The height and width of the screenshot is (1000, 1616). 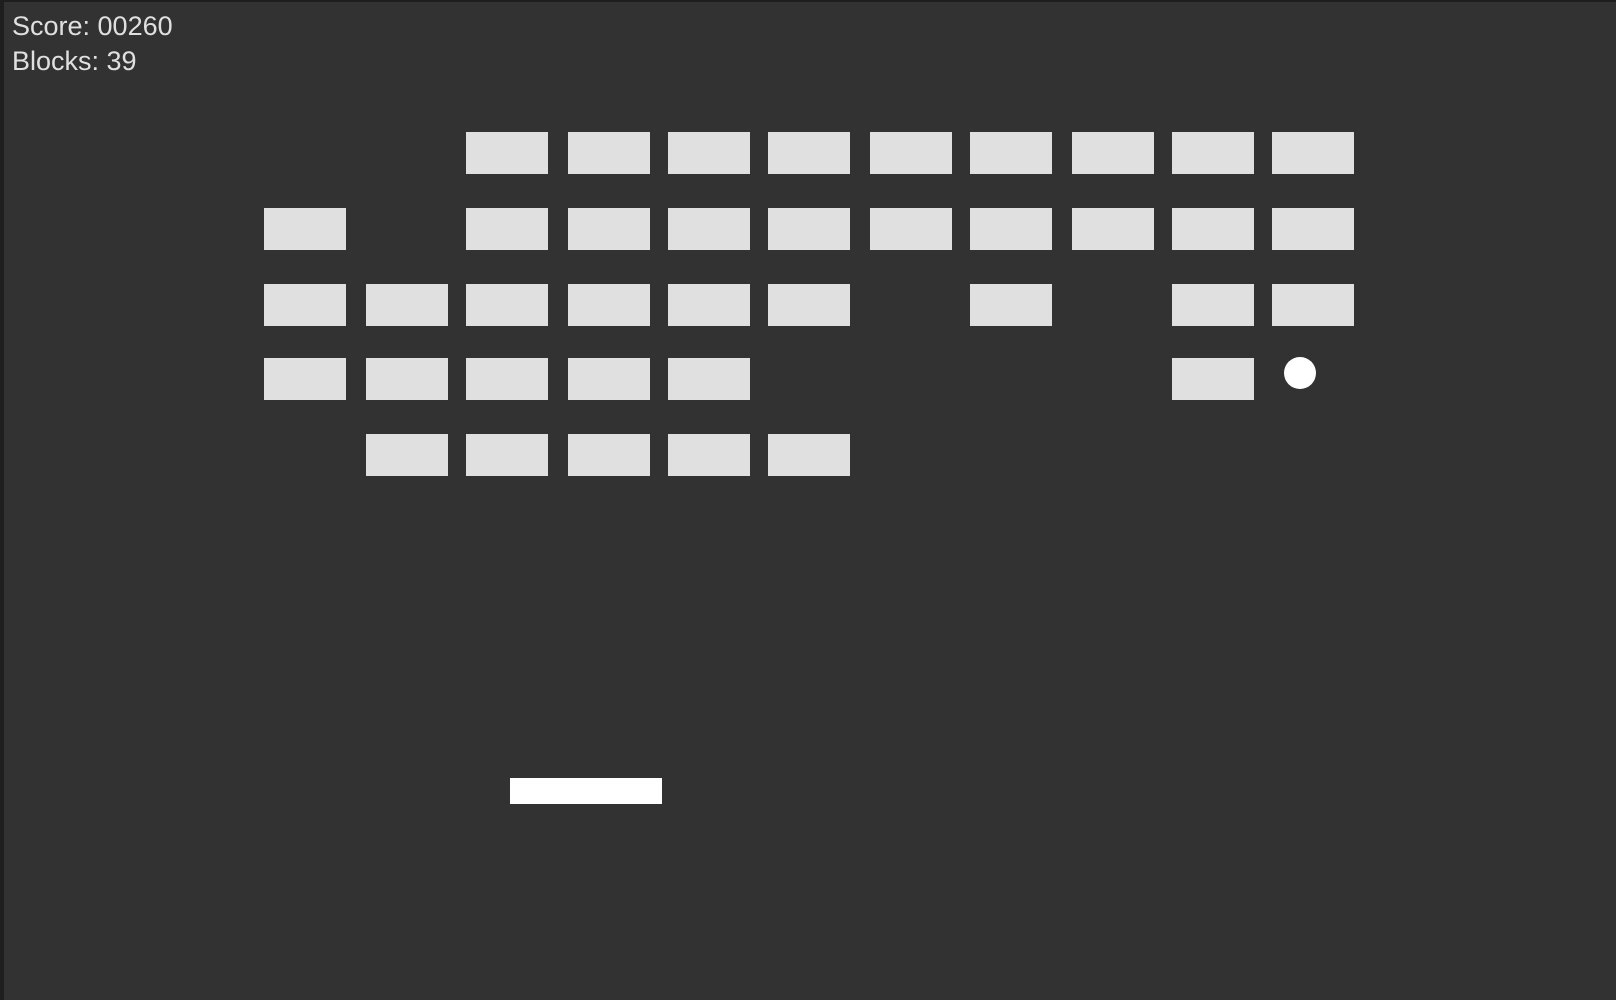 What do you see at coordinates (1300, 373) in the screenshot?
I see `ball` at bounding box center [1300, 373].